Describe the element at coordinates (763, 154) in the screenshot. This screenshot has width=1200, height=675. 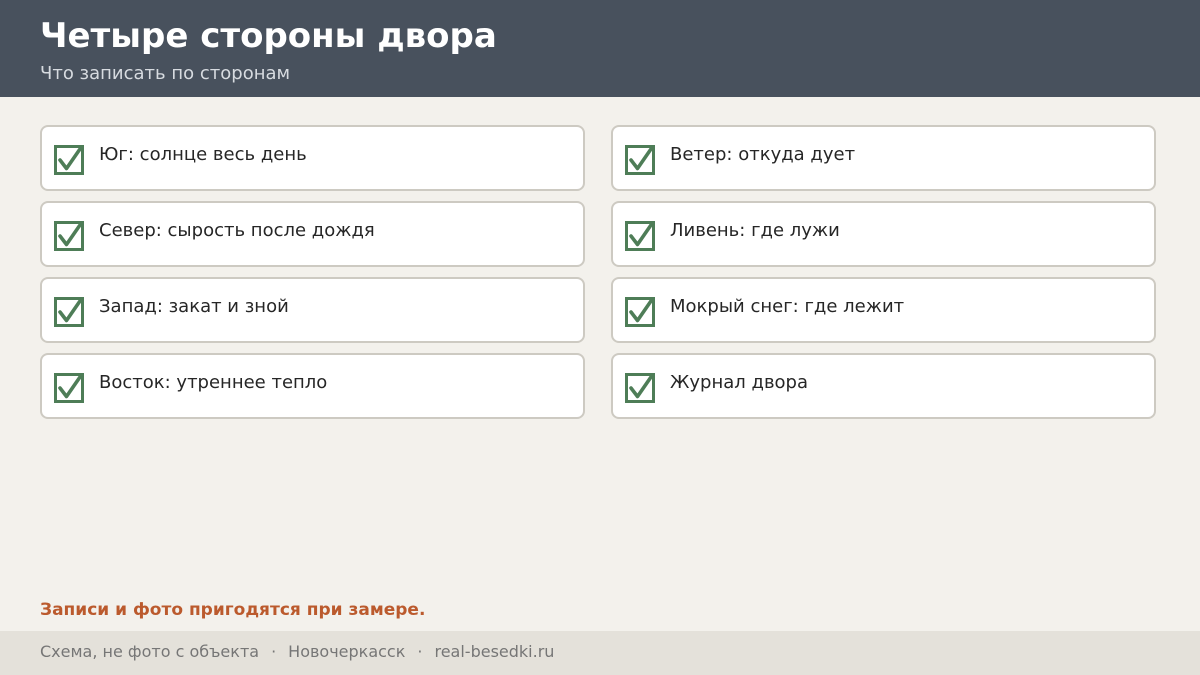
I see `checklist-item-label: Ветер: откуда дует` at that location.